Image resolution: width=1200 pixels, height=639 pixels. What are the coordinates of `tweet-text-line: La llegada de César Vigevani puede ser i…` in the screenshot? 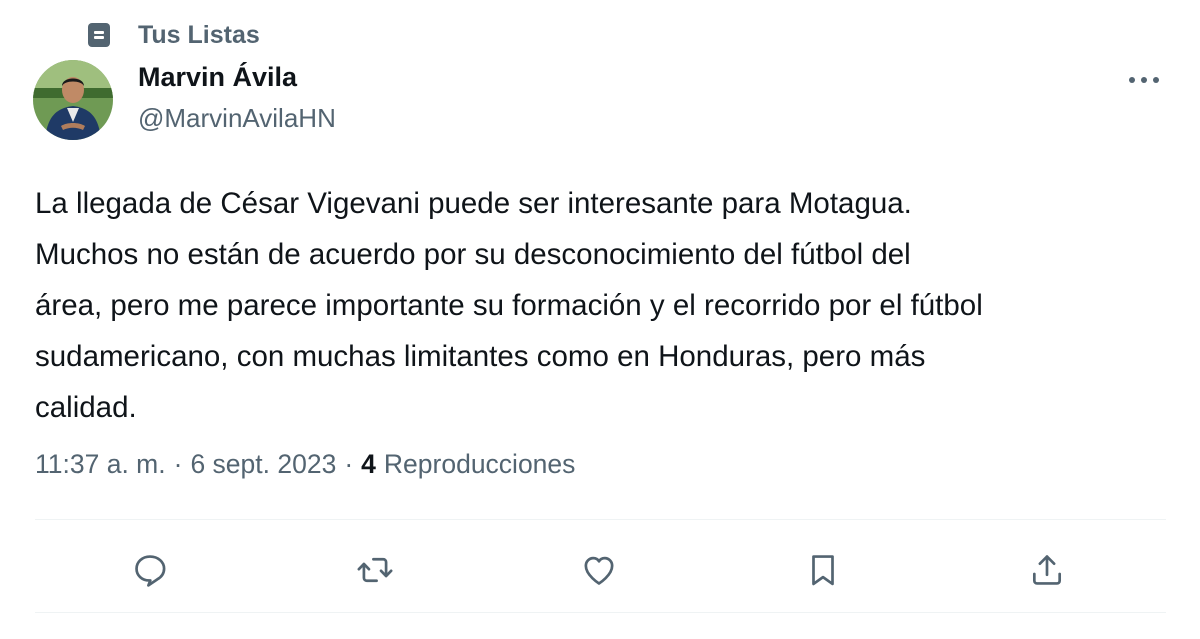 It's located at (473, 203).